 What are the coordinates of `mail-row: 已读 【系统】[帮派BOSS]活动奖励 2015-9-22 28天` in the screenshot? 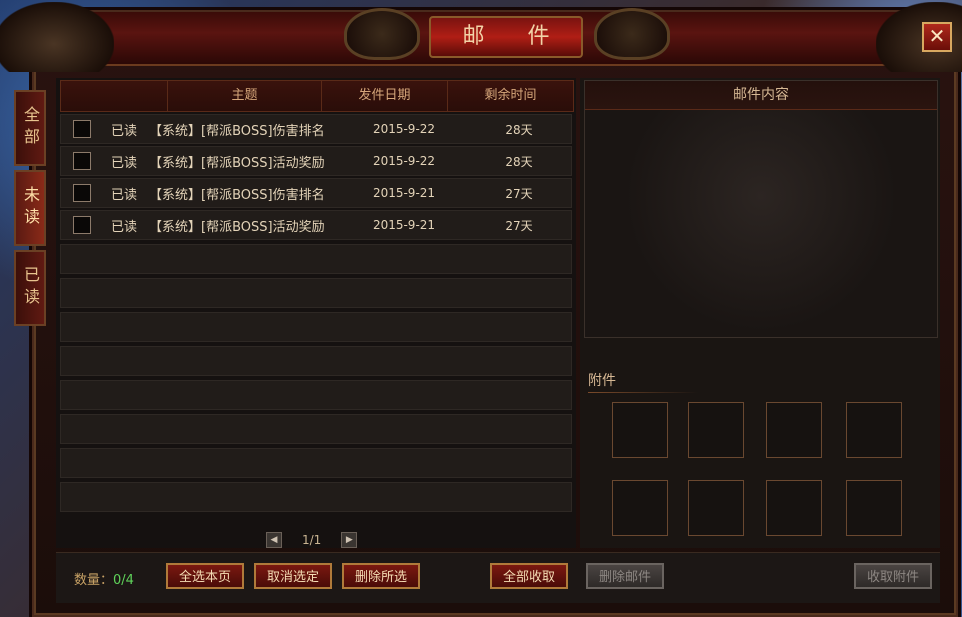 It's located at (316, 161).